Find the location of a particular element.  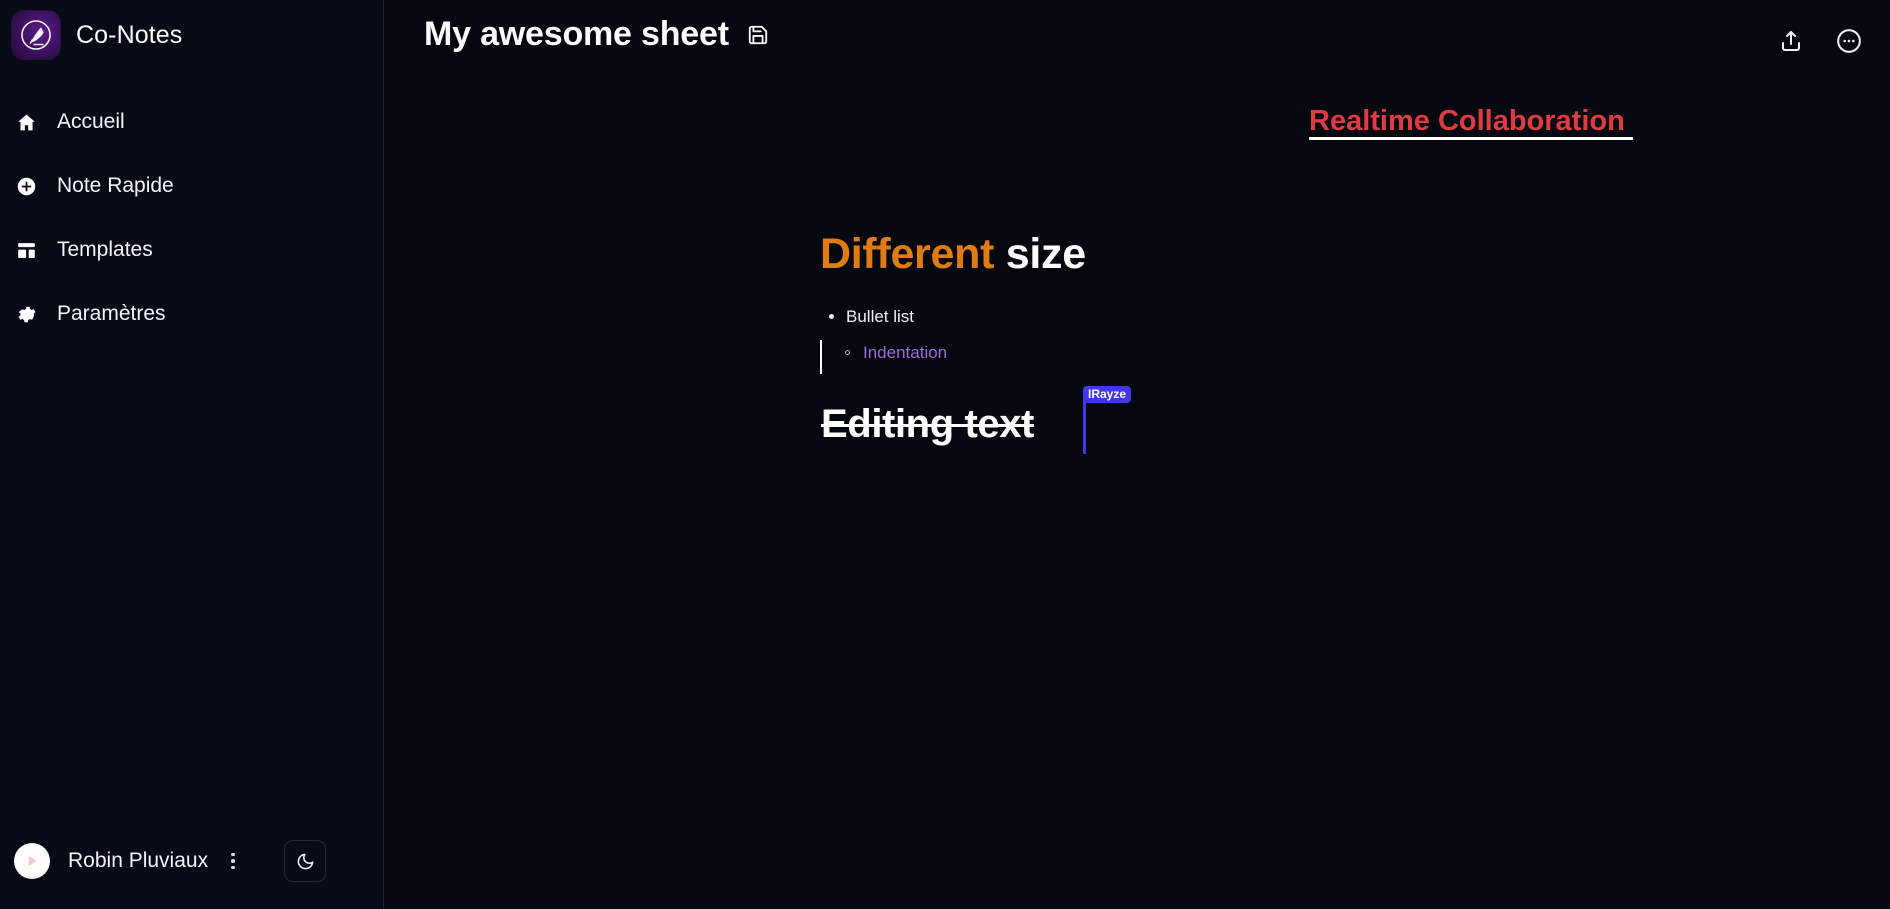

indent-group: Indentation is located at coordinates (1170, 357).